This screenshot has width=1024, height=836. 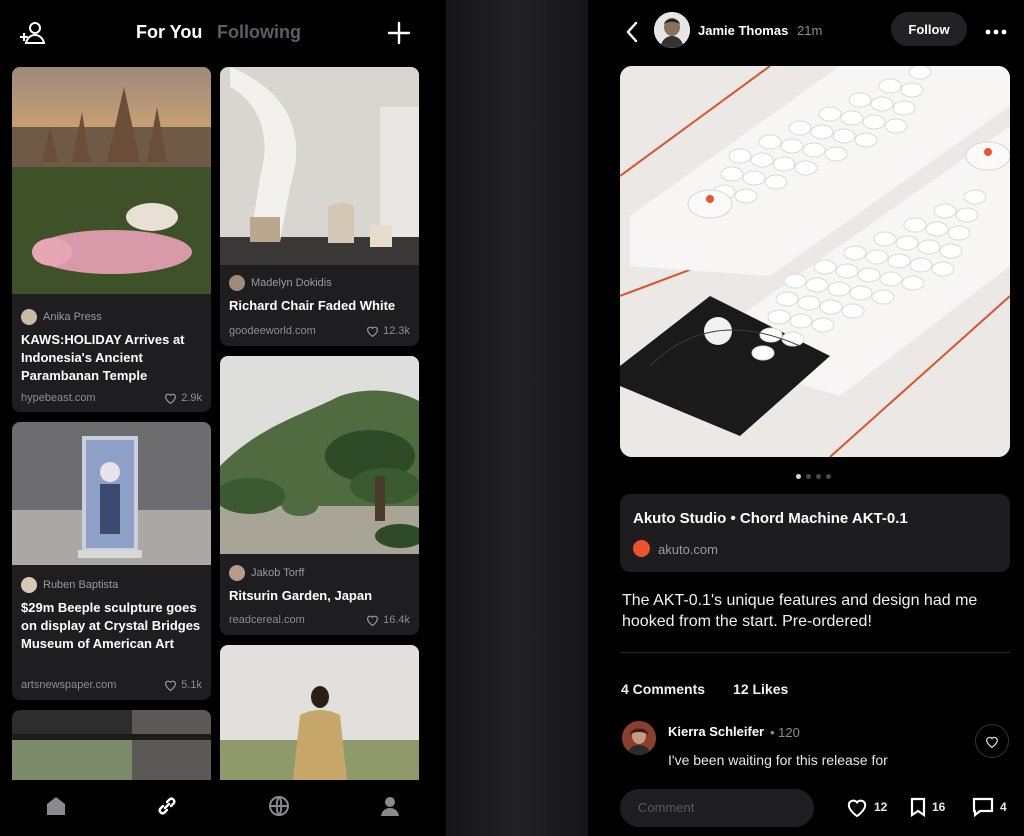 I want to click on tab-following: Following, so click(x=259, y=32).